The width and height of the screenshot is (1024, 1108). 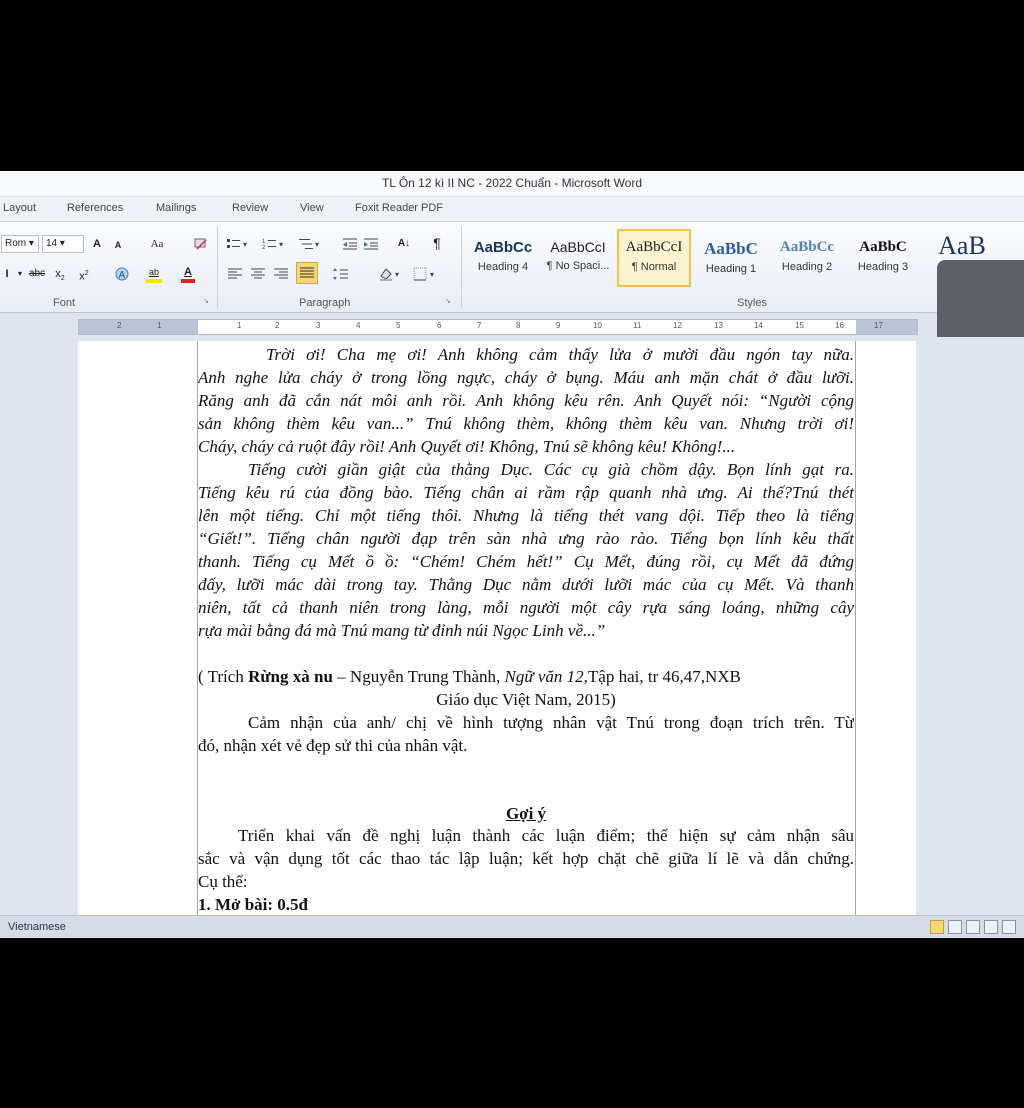 What do you see at coordinates (426, 274) in the screenshot?
I see `borders-icon: ▾` at bounding box center [426, 274].